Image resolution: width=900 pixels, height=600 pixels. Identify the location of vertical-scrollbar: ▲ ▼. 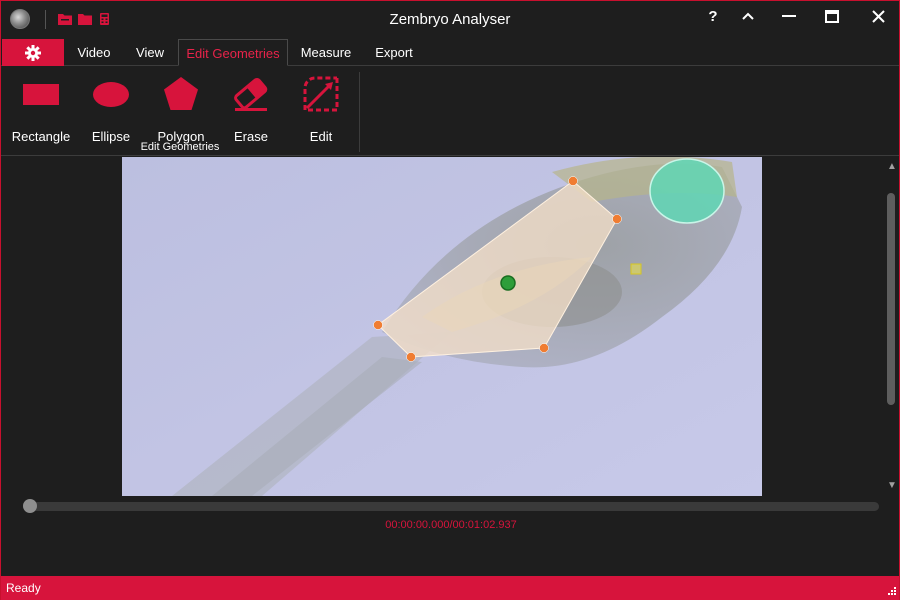
(891, 326).